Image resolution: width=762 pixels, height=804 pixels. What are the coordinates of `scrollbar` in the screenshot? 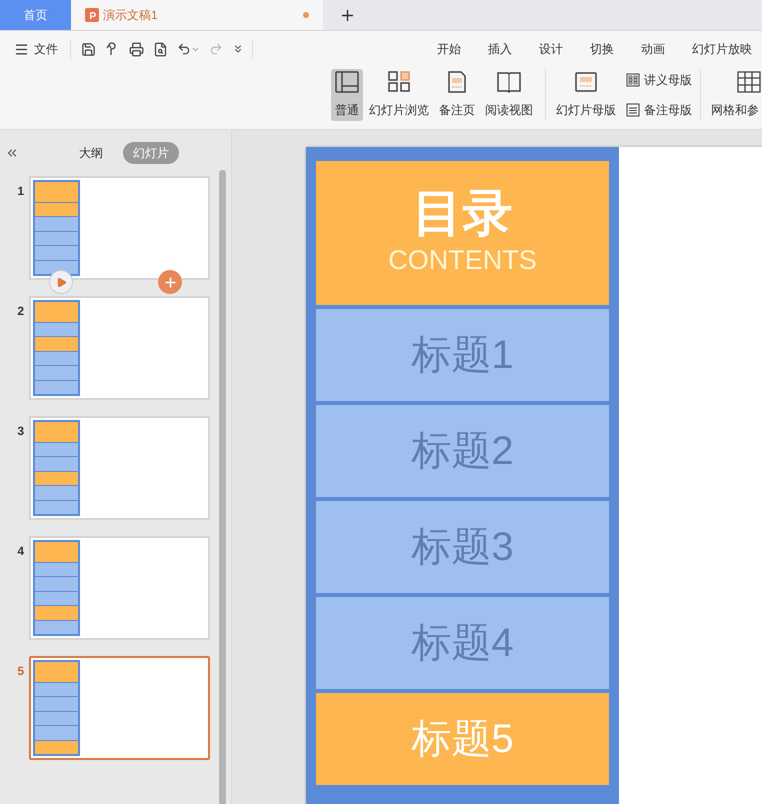 It's located at (222, 487).